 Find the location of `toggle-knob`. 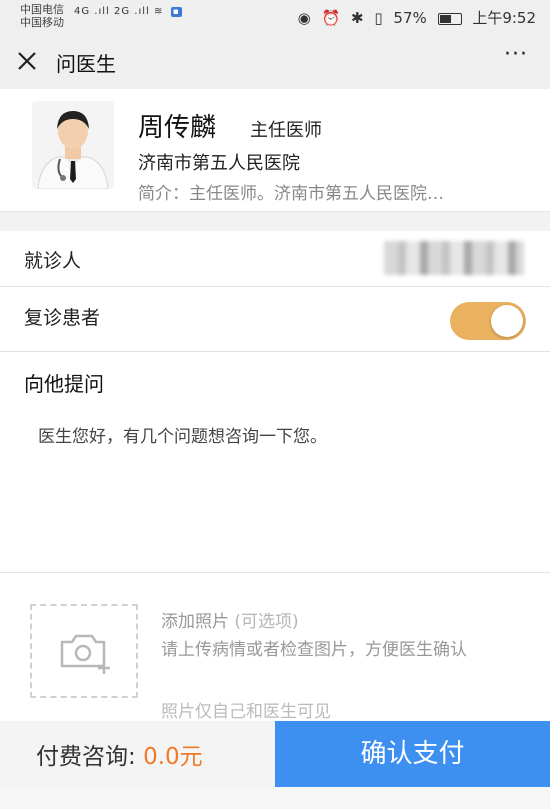

toggle-knob is located at coordinates (507, 321).